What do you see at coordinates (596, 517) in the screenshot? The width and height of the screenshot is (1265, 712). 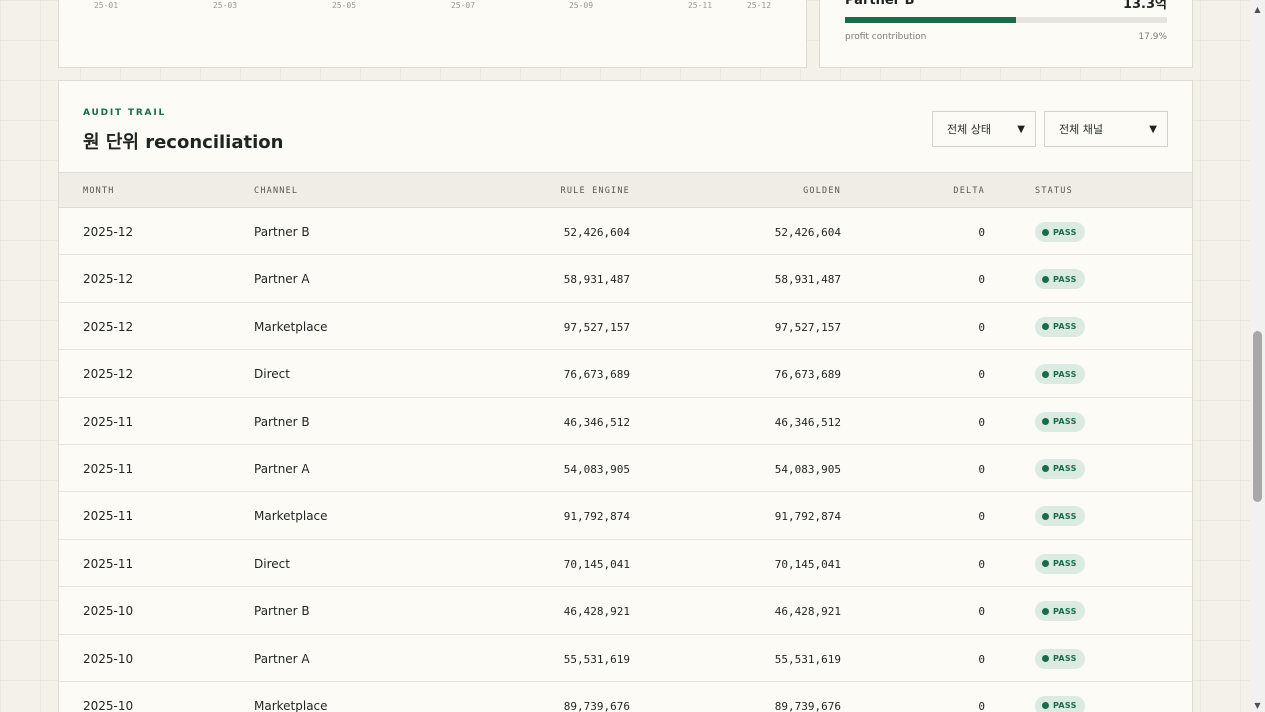 I see `cell-rule-engine: 91,792,874` at bounding box center [596, 517].